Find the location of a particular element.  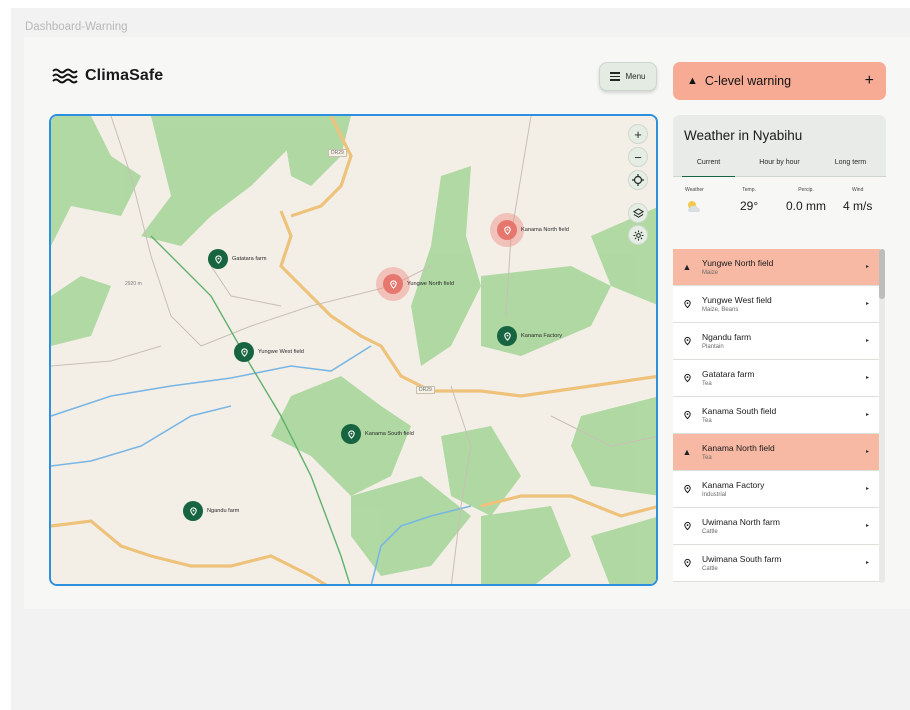

list-item: Gatatara farm Tea ▸ is located at coordinates (776, 378).